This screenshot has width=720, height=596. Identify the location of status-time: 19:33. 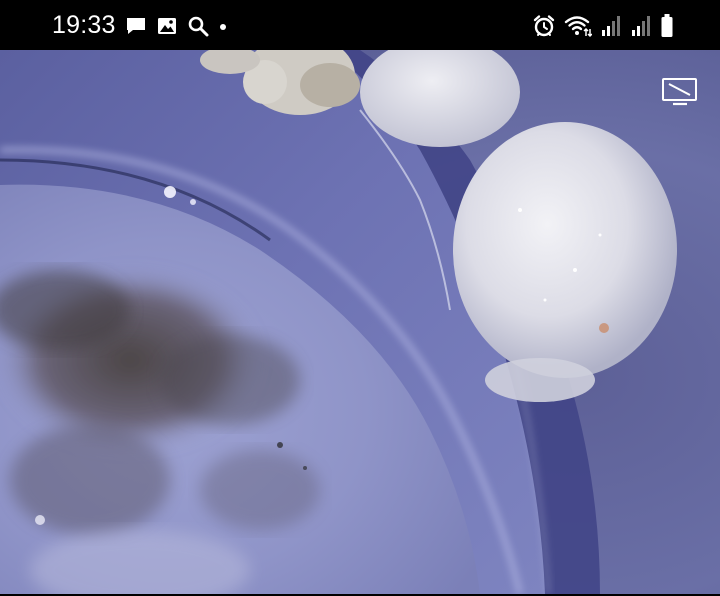
(84, 25).